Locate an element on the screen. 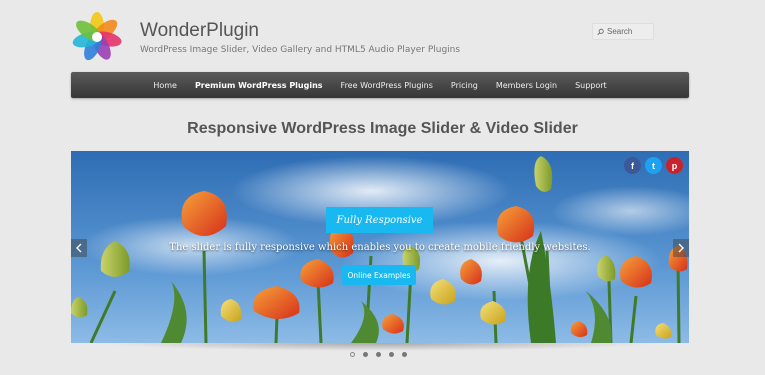 This screenshot has width=765, height=375. slider-pagination is located at coordinates (378, 354).